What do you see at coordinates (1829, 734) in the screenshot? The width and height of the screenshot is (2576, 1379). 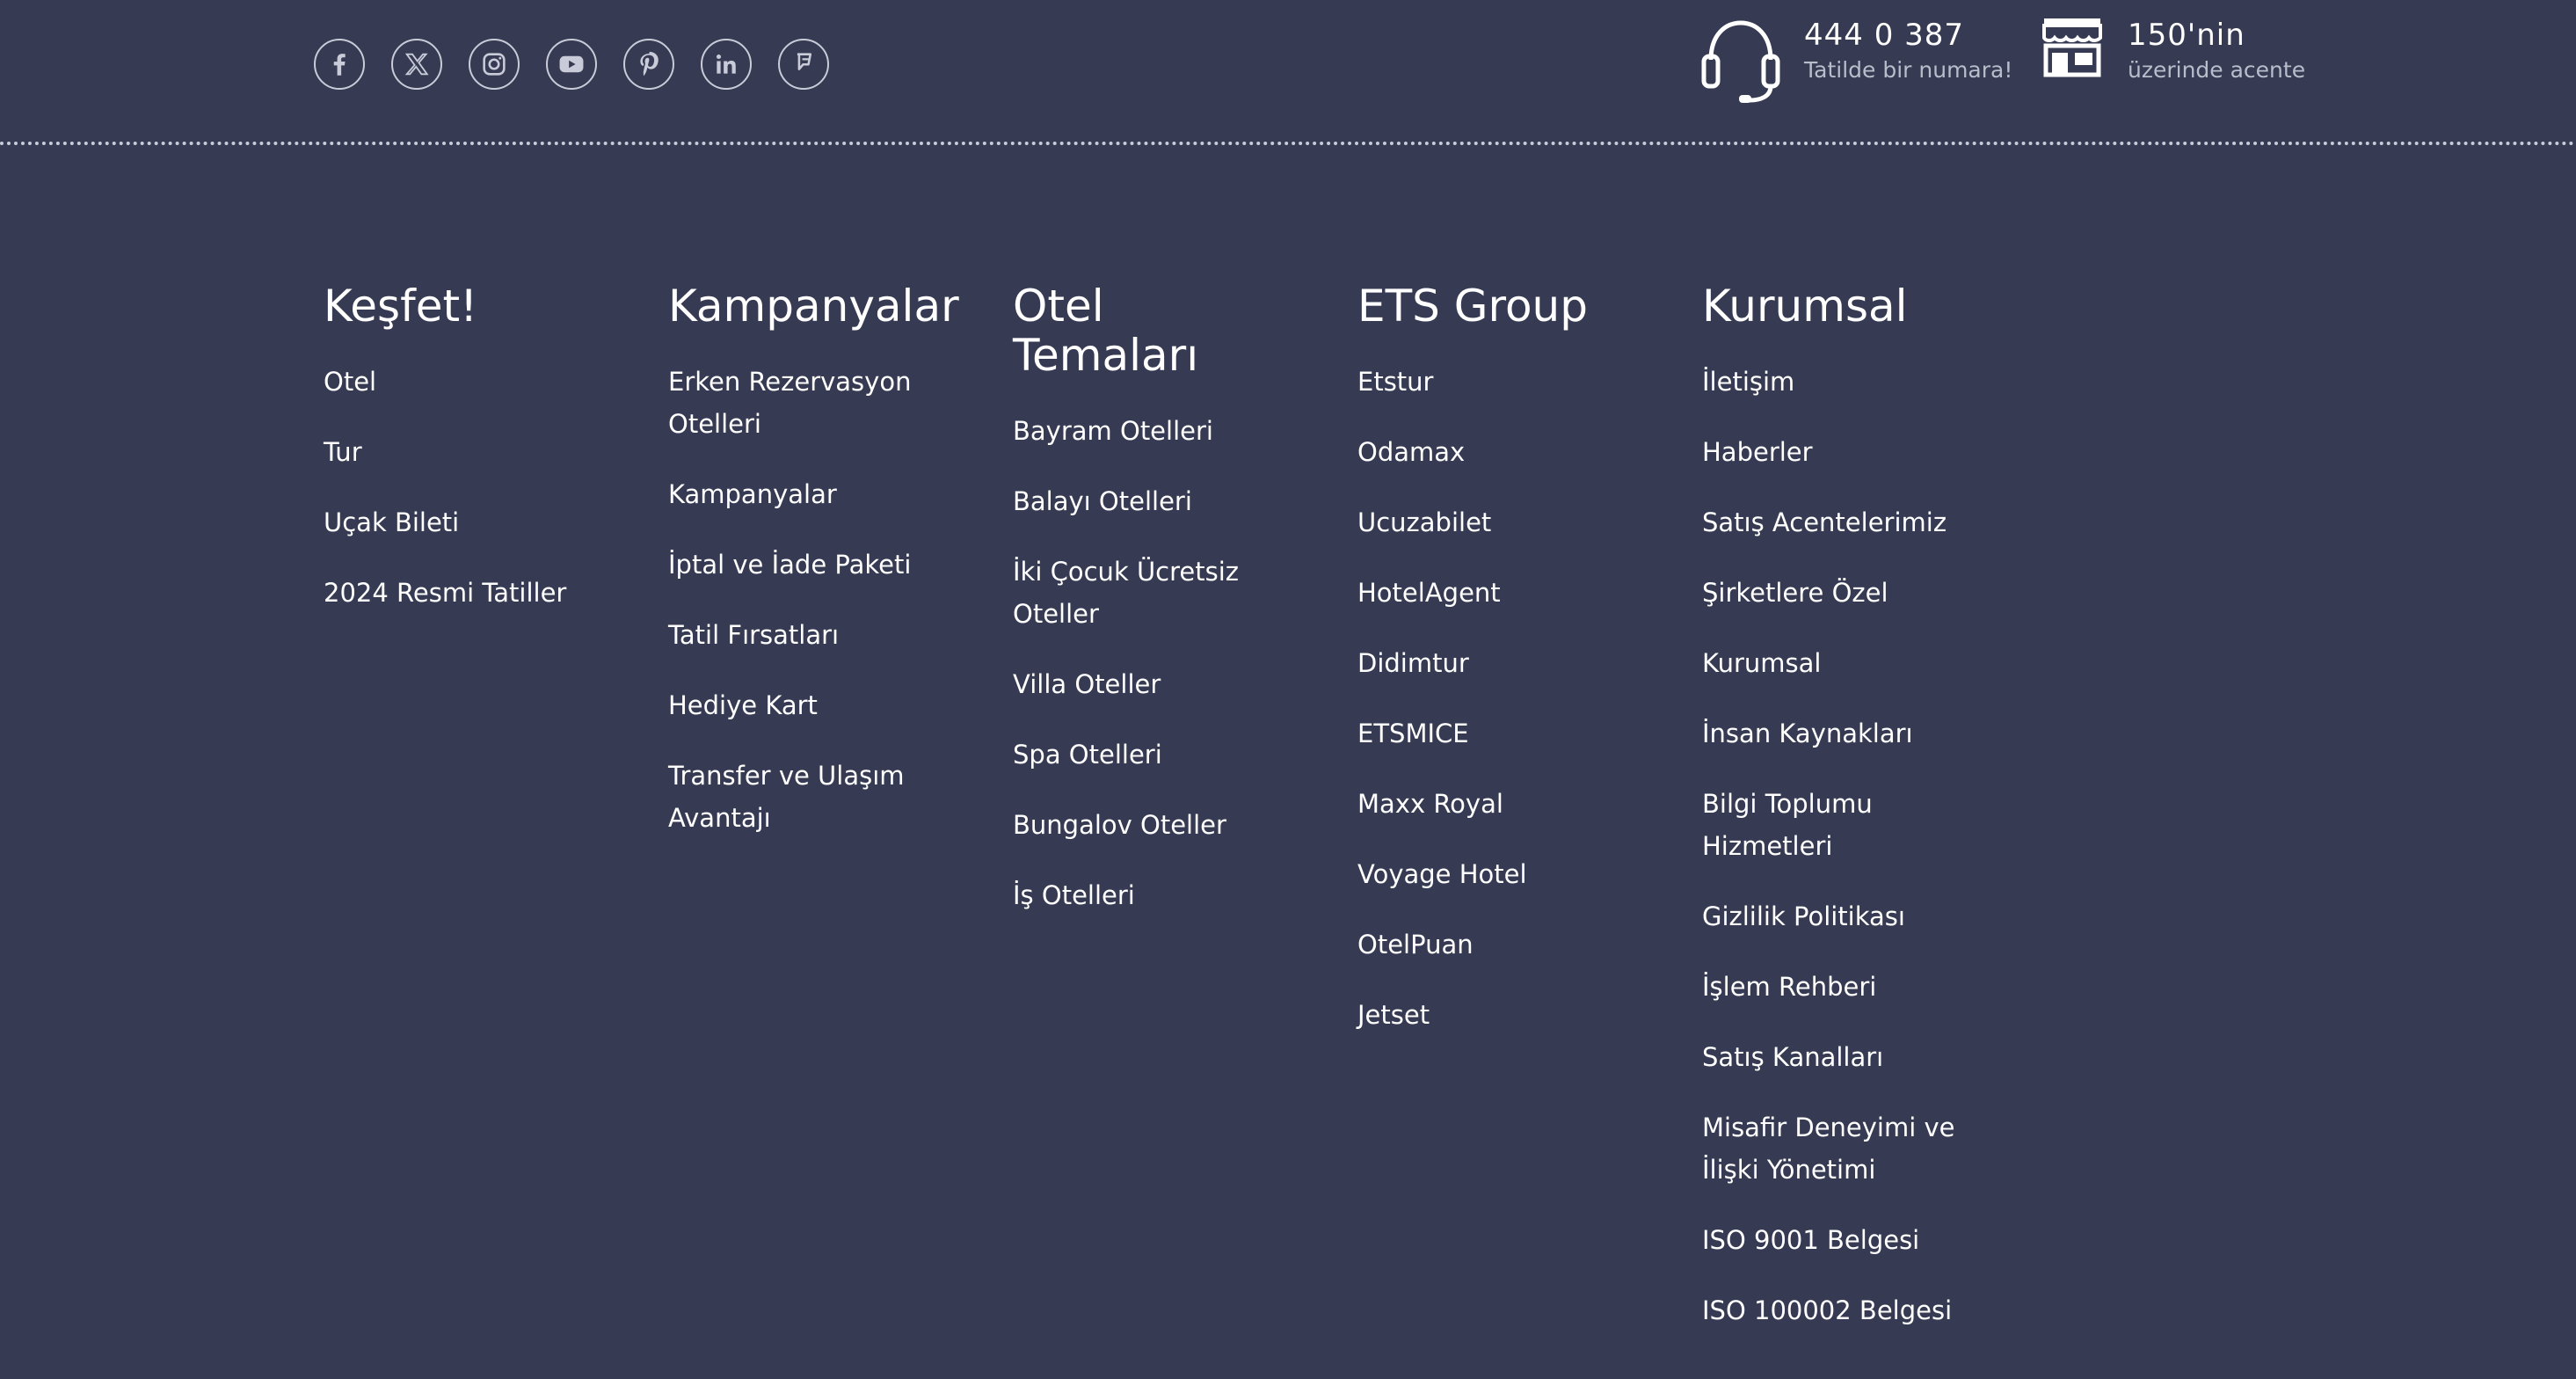 I see `footer-link: İnsan Kaynakları` at bounding box center [1829, 734].